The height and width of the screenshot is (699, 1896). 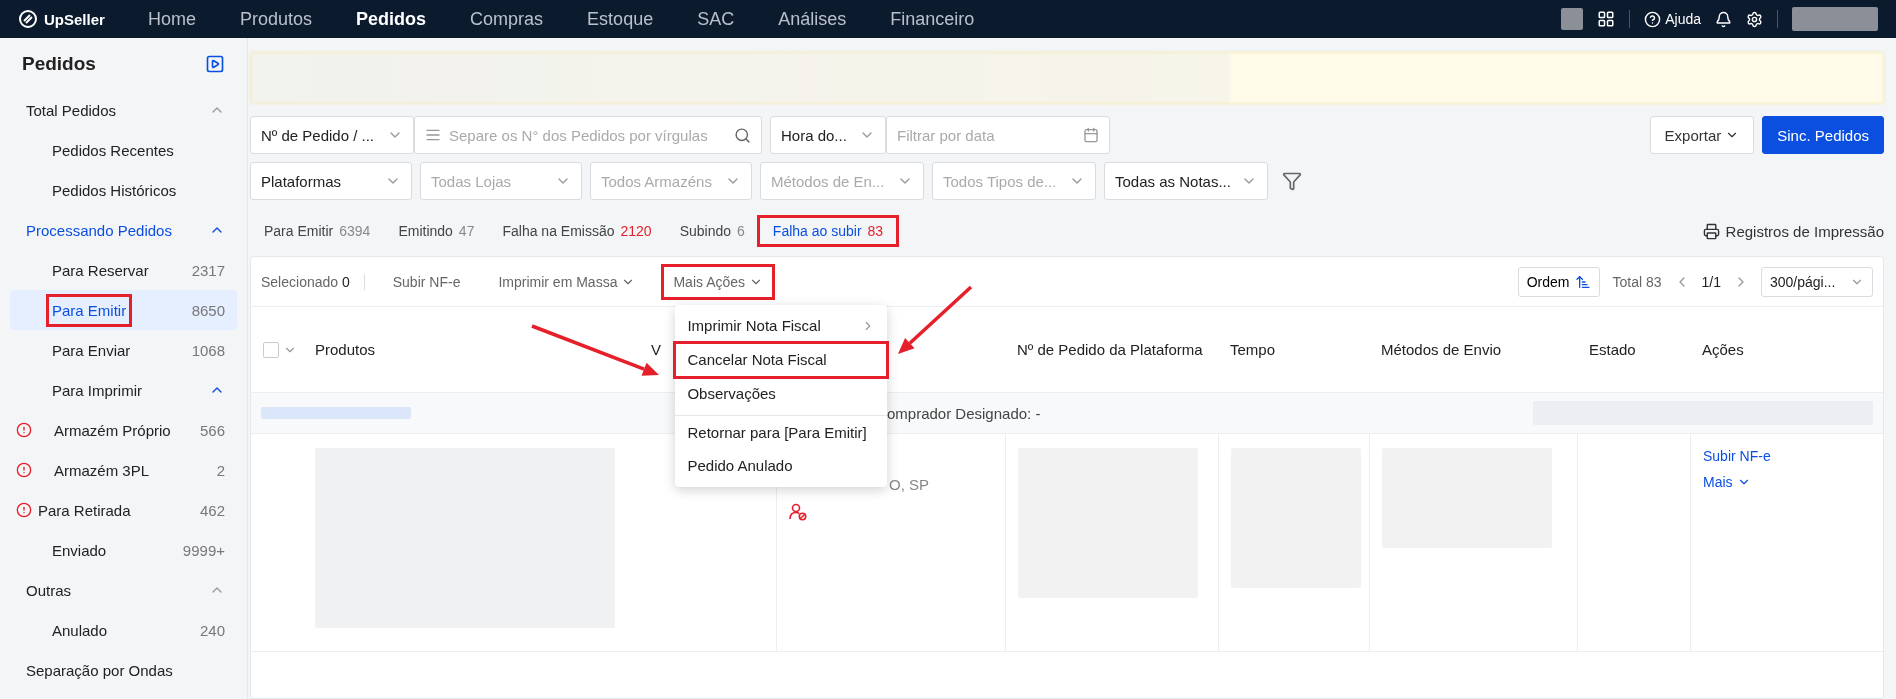 What do you see at coordinates (436, 231) in the screenshot?
I see `status-tab: Emitindo 47` at bounding box center [436, 231].